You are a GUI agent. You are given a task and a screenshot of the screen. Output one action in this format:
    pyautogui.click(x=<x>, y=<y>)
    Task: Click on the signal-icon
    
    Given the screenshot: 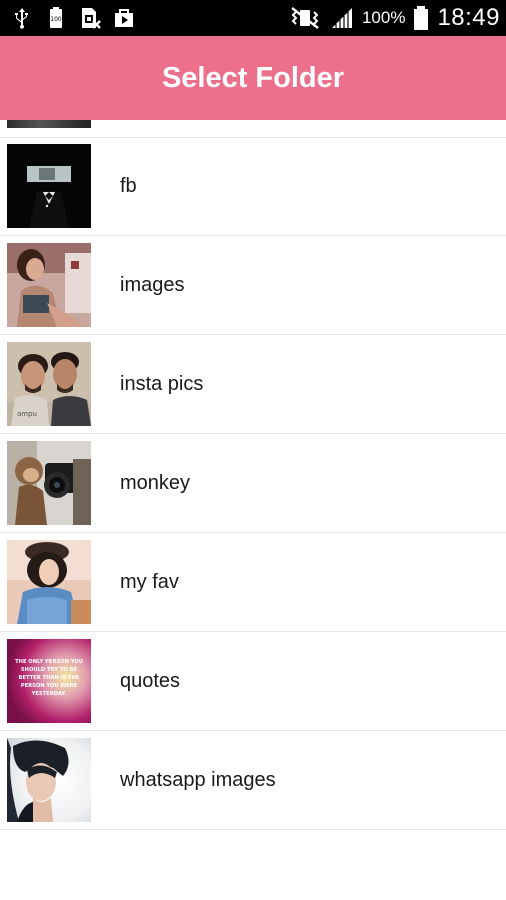 What is the action you would take?
    pyautogui.click(x=341, y=18)
    